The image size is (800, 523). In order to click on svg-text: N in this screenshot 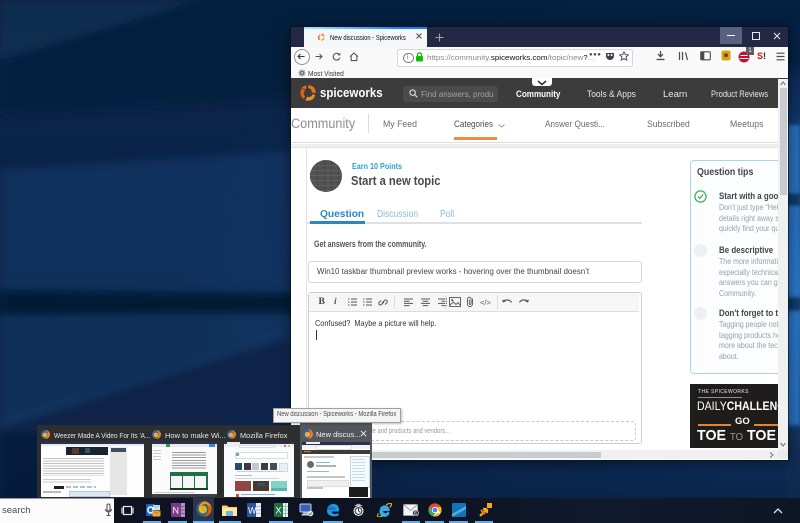, I will do `click(176, 511)`.